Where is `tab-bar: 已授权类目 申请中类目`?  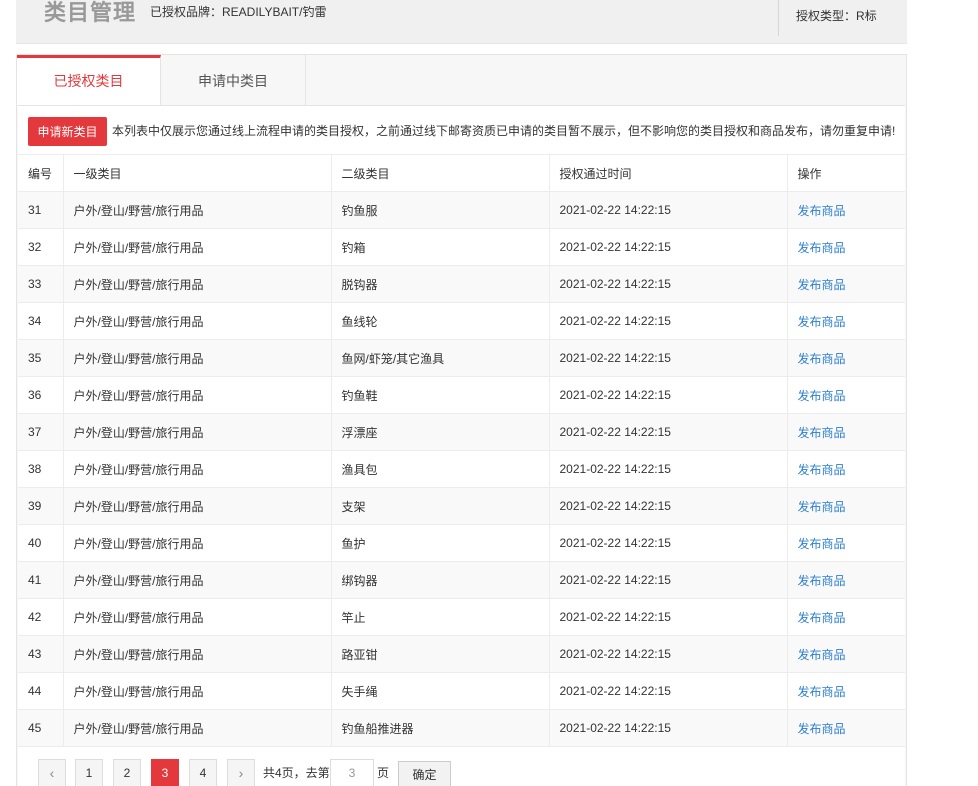
tab-bar: 已授权类目 申请中类目 is located at coordinates (461, 80).